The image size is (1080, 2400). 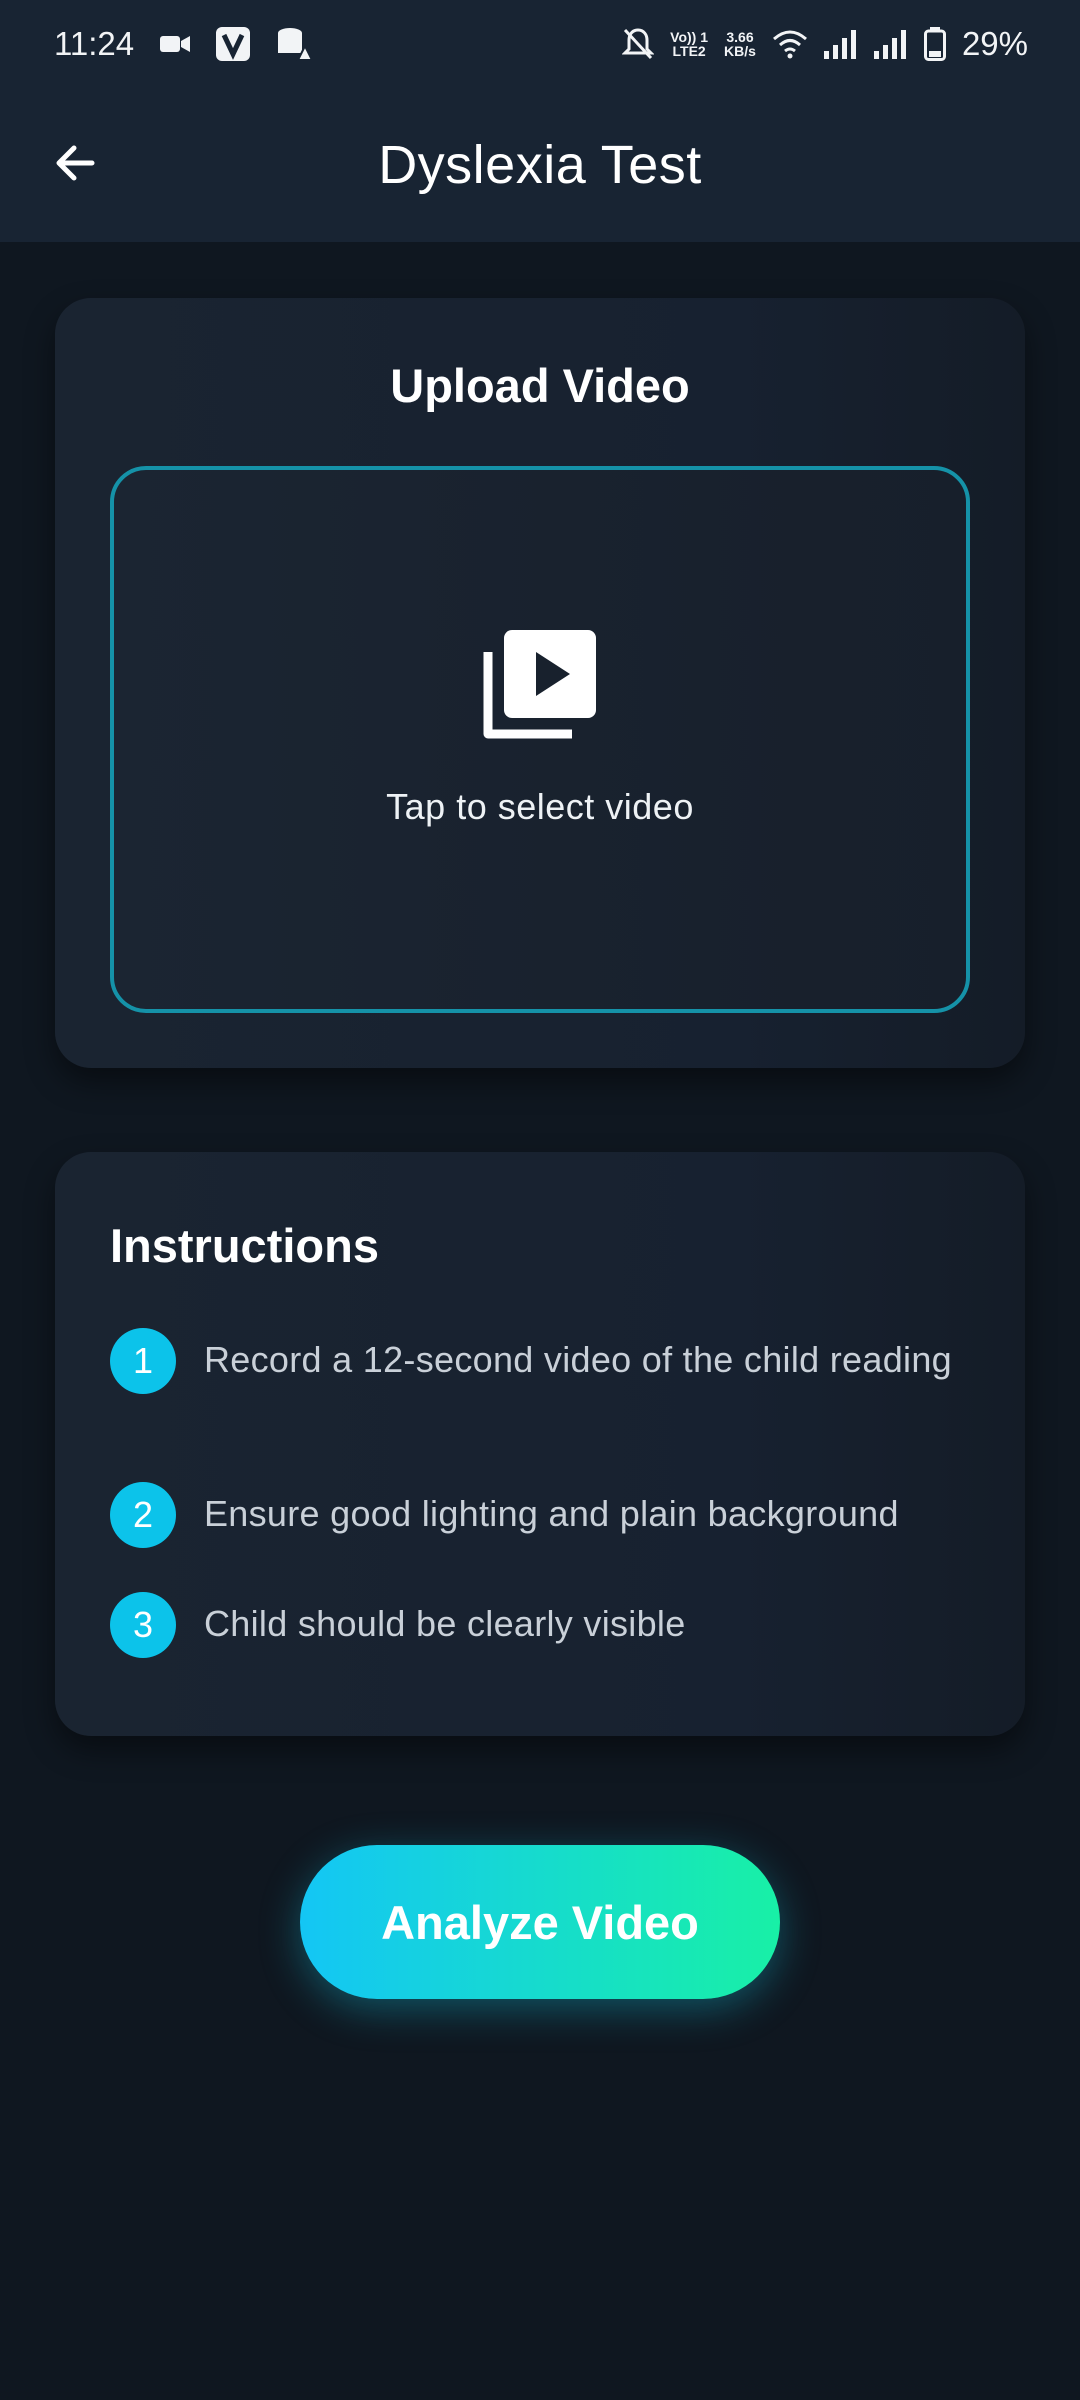 I want to click on step-number-badge: 2, so click(x=143, y=1515).